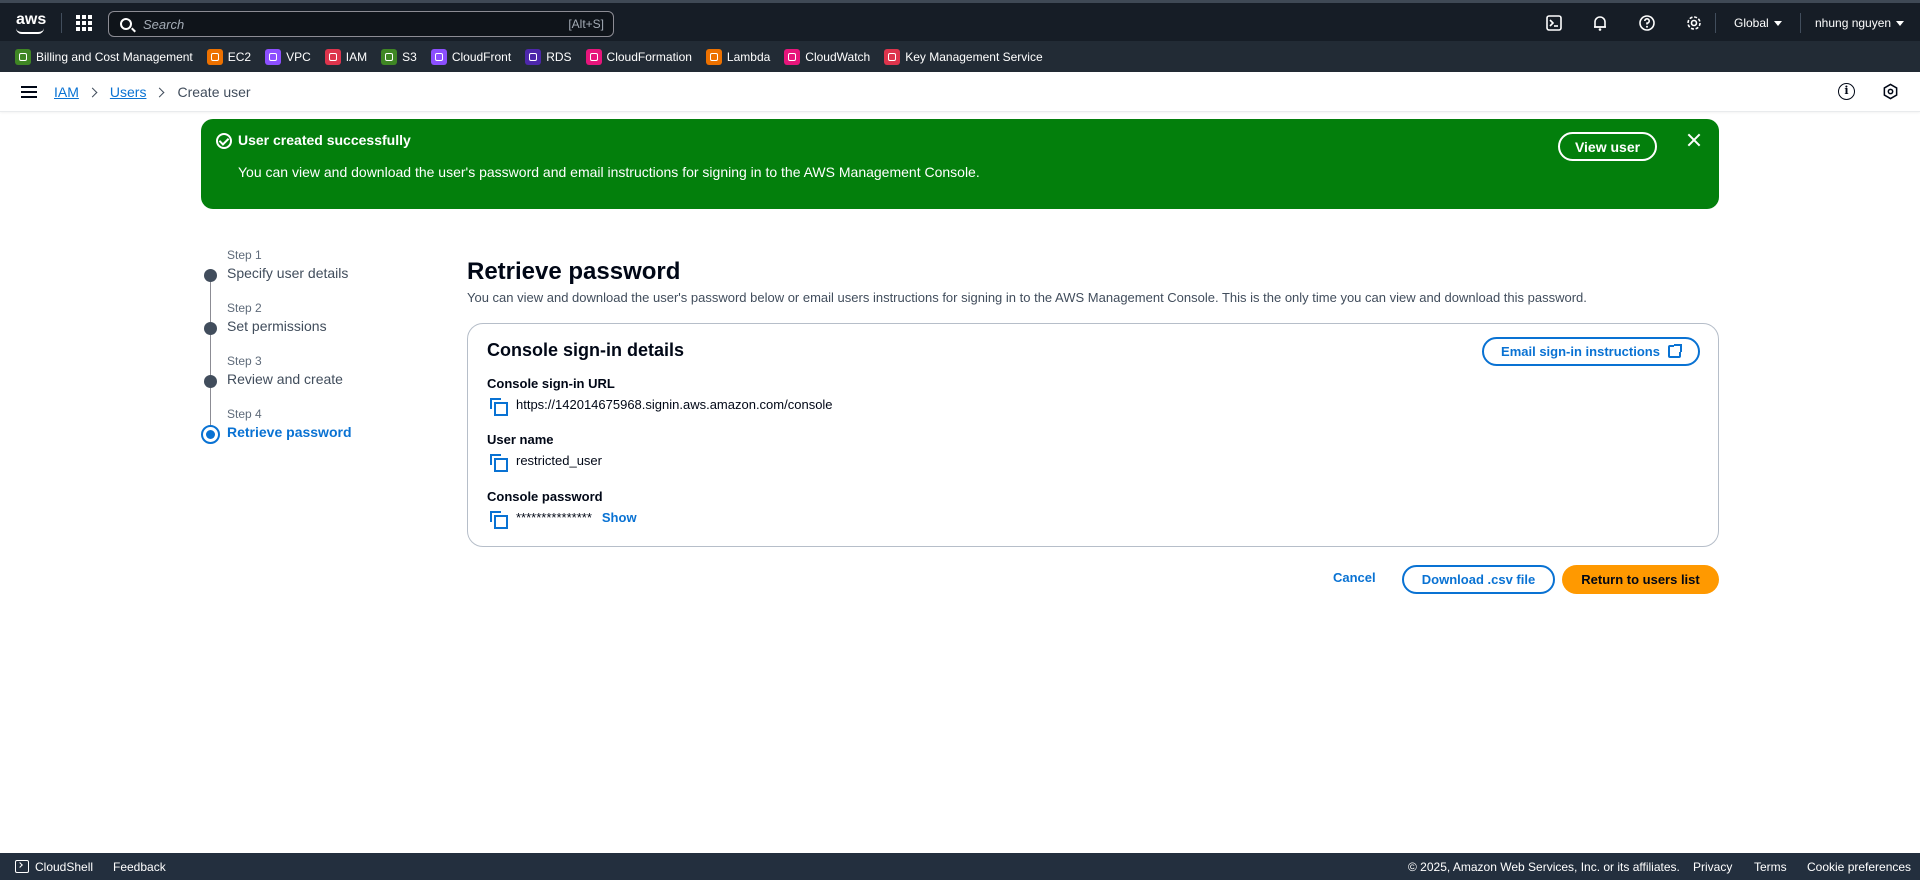  I want to click on card-title: Console sign-in details, so click(586, 350).